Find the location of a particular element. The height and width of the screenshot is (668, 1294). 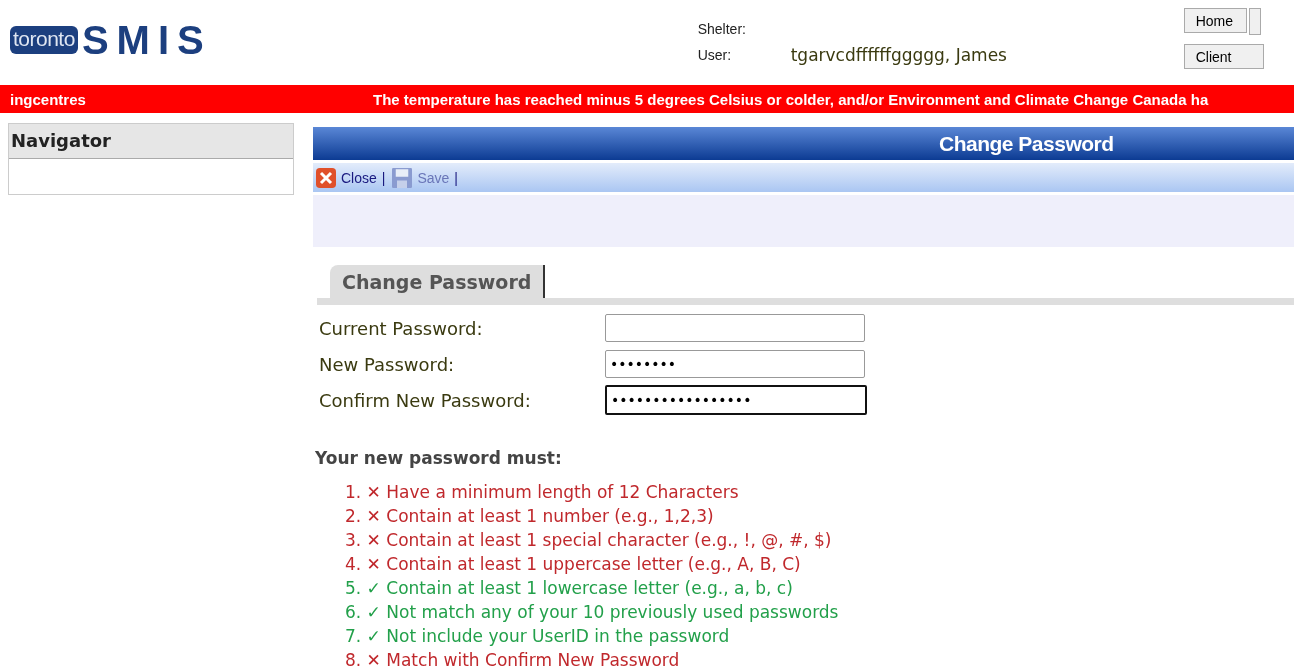

banner-text: ingcentres is located at coordinates (48, 99).